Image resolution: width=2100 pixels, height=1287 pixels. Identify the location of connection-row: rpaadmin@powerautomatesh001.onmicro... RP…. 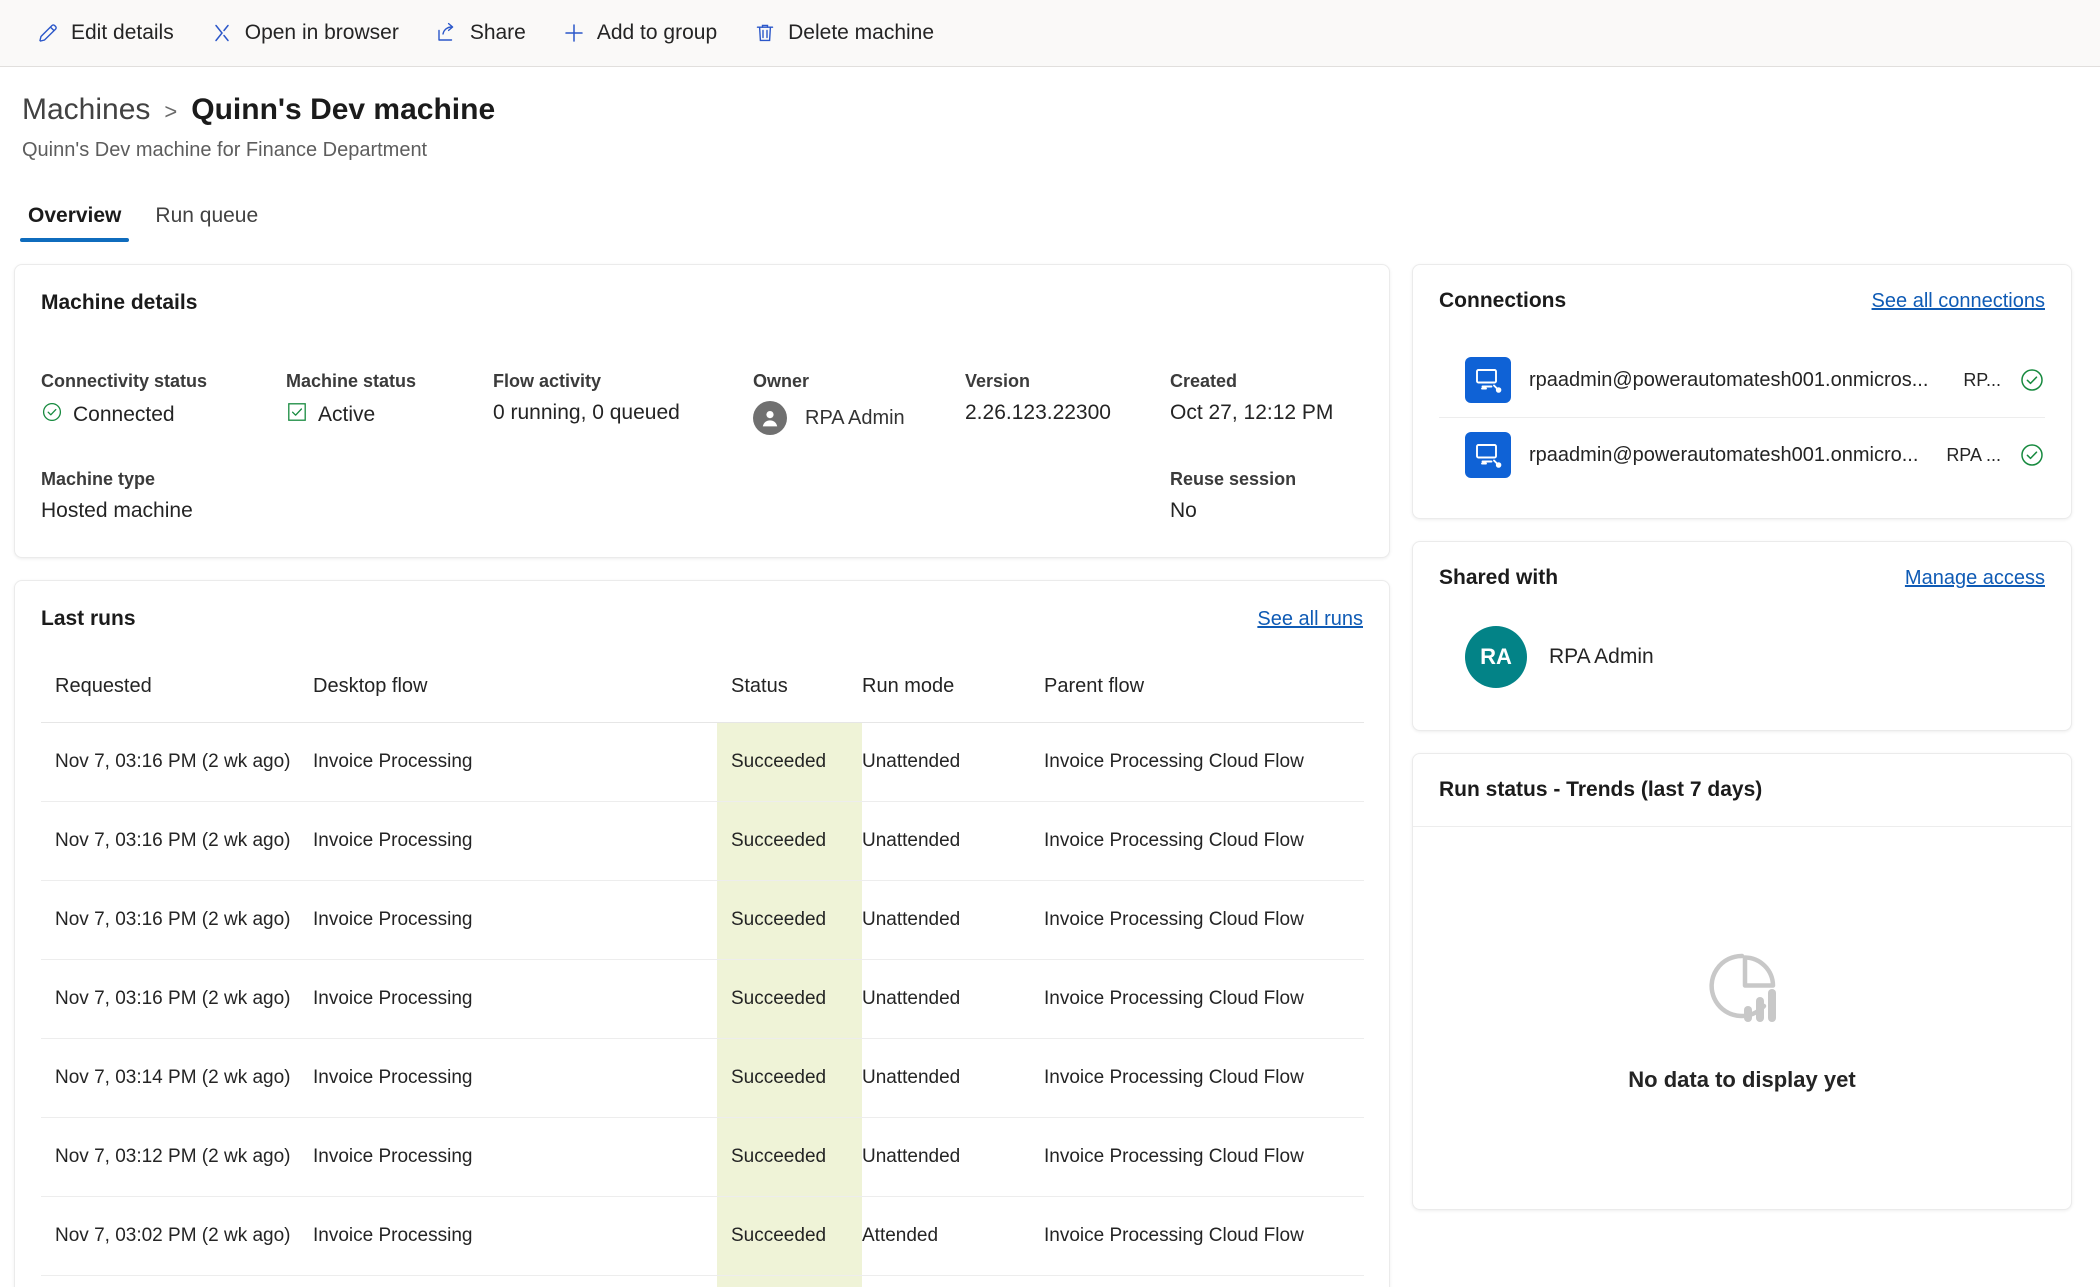
(1742, 454).